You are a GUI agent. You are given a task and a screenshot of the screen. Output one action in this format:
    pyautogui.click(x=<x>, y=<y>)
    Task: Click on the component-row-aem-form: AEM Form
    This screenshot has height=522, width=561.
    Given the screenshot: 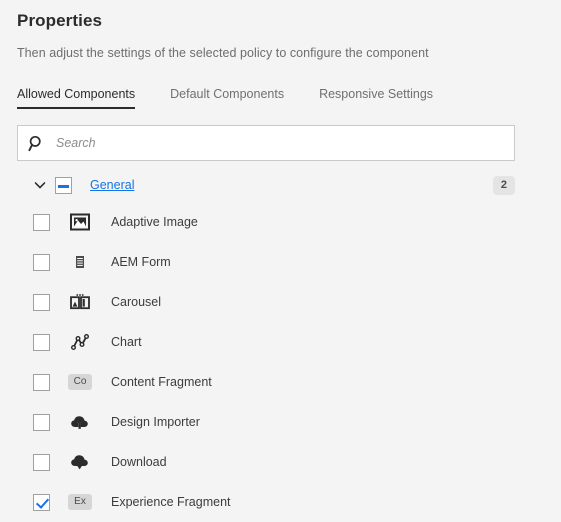 What is the action you would take?
    pyautogui.click(x=280, y=262)
    